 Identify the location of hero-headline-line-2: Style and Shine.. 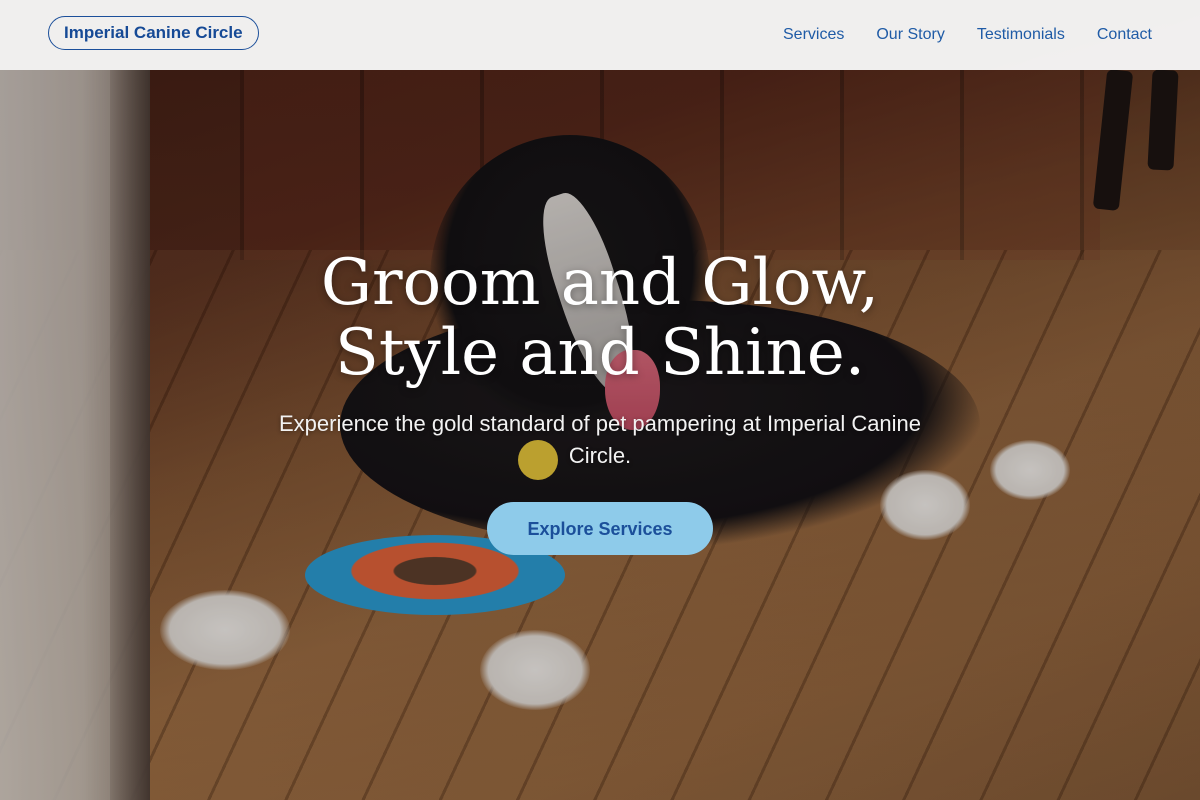
(600, 353).